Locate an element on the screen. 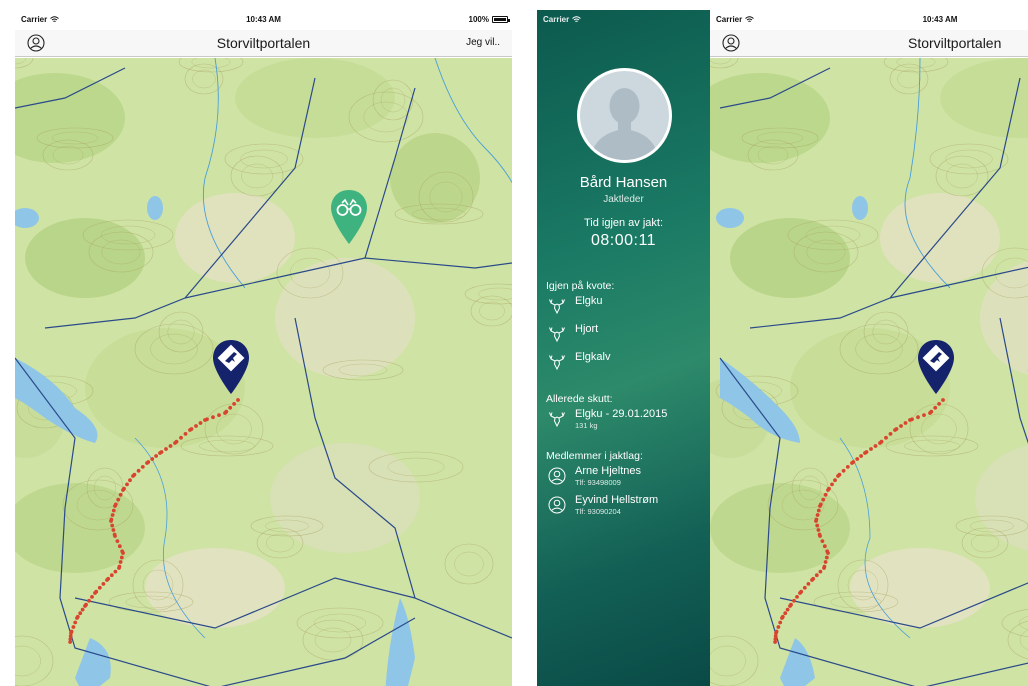  member-name: Eyvind Hellstrøm is located at coordinates (617, 500).